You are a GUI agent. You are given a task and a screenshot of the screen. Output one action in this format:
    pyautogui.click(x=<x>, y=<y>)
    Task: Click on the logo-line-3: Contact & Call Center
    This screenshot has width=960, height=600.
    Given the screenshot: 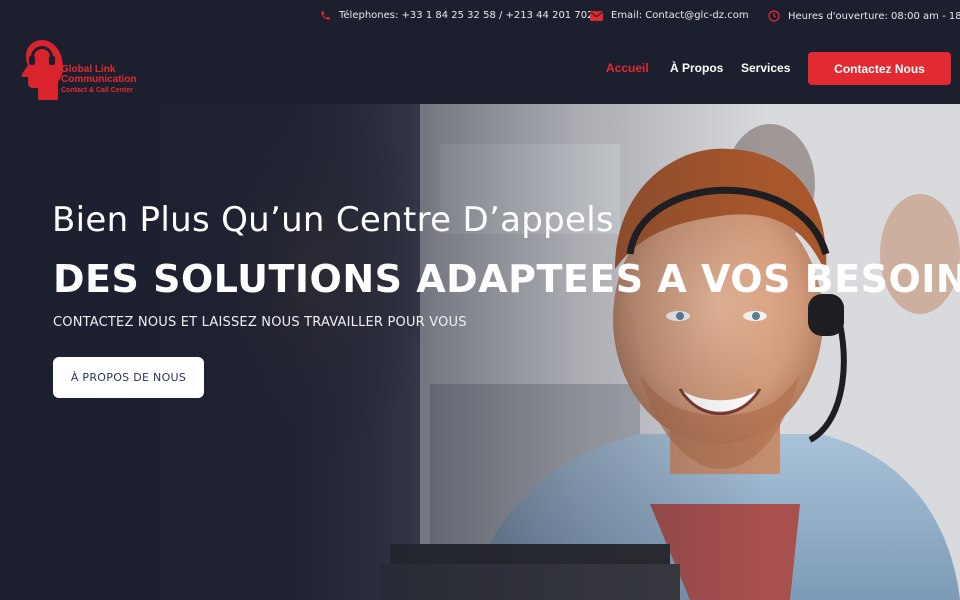 What is the action you would take?
    pyautogui.click(x=97, y=90)
    